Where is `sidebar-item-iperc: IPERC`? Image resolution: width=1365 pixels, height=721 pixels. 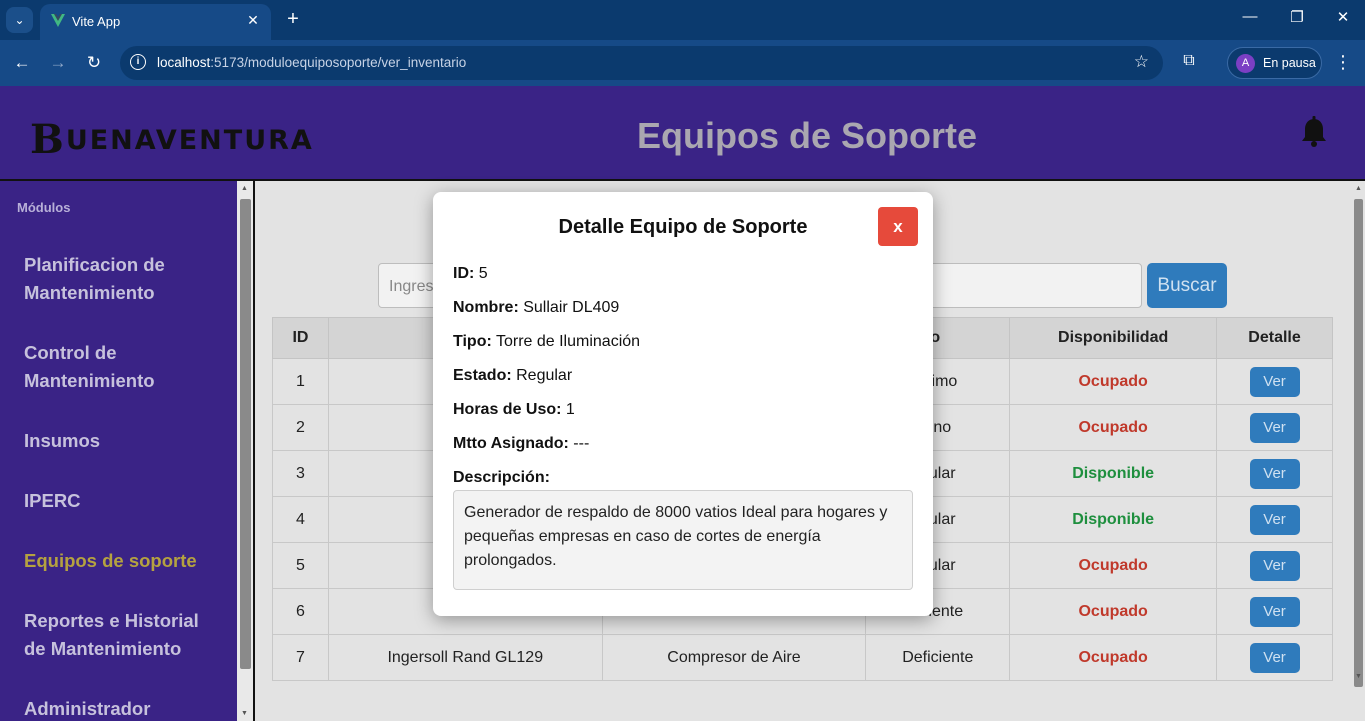
sidebar-item-iperc: IPERC is located at coordinates (124, 501).